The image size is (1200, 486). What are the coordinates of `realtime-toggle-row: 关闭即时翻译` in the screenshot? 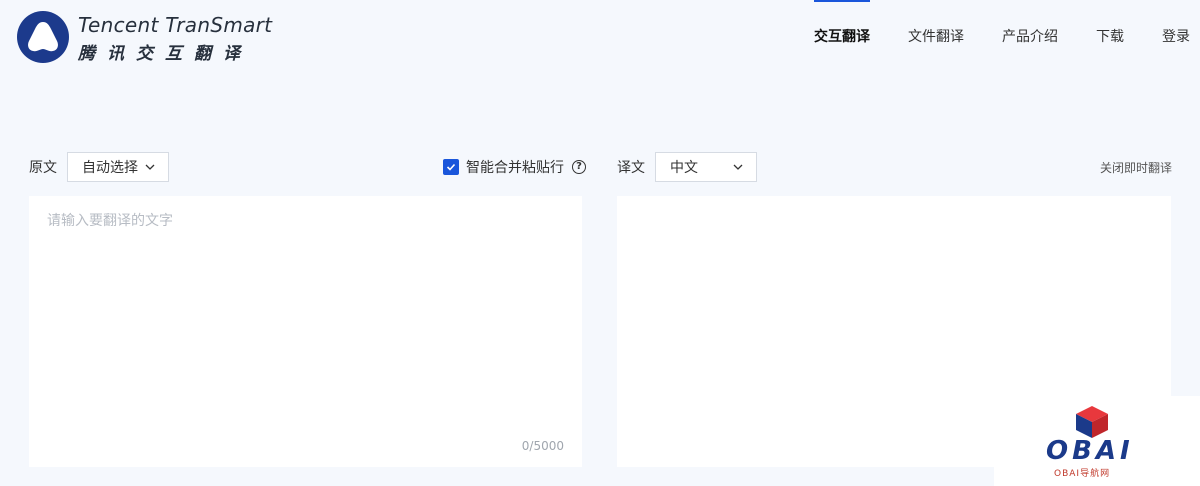 It's located at (1136, 167).